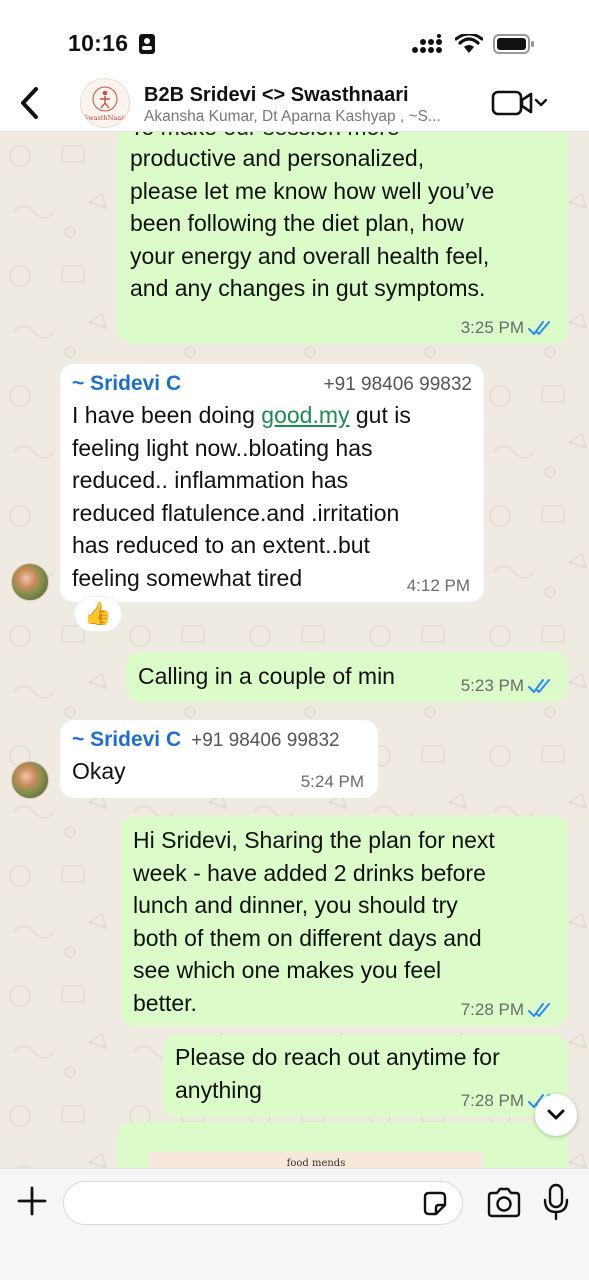 This screenshot has width=589, height=1280. I want to click on status-time: 10:16, so click(98, 43).